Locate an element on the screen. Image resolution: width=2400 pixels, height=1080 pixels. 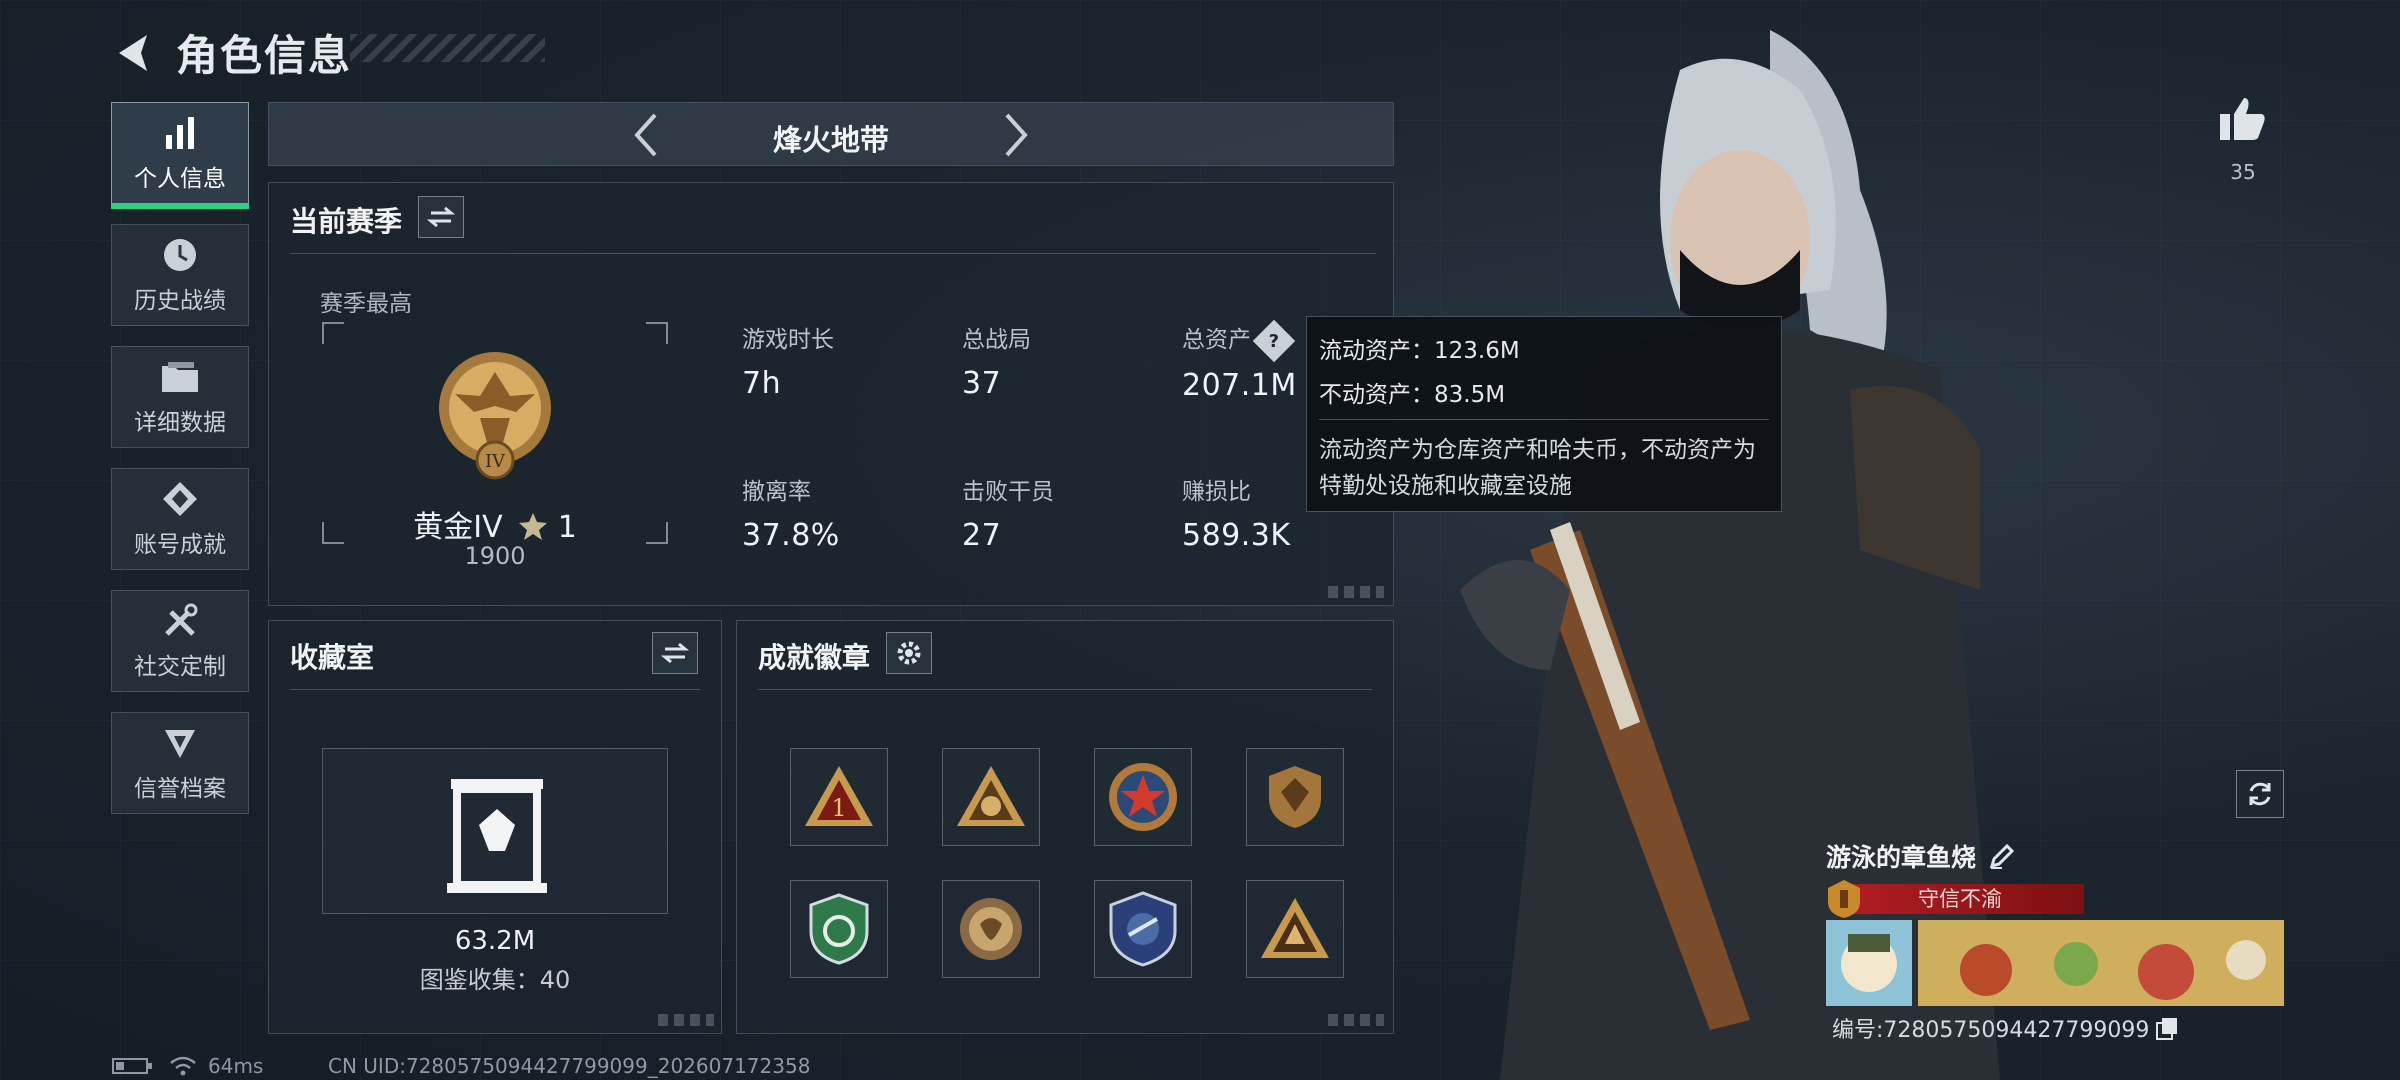
mode-title: 烽火地带 is located at coordinates (830, 140).